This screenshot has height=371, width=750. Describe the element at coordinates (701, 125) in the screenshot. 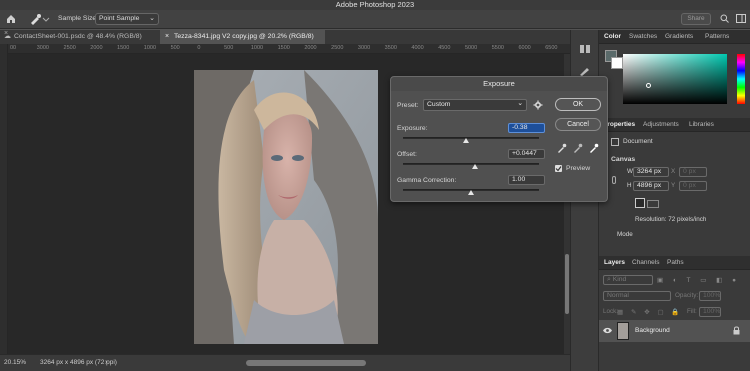

I see `tab-libraries: Libraries` at that location.